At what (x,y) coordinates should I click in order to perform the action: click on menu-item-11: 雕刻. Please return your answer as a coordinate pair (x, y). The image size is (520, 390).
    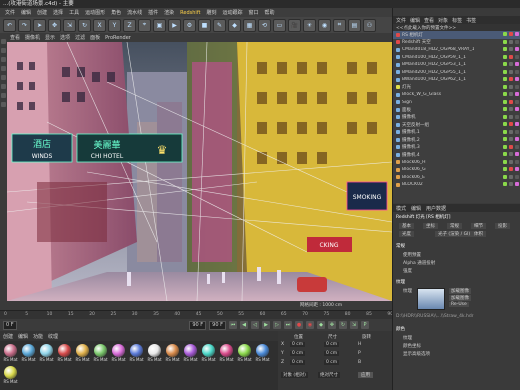
    Looking at the image, I should click on (211, 12).